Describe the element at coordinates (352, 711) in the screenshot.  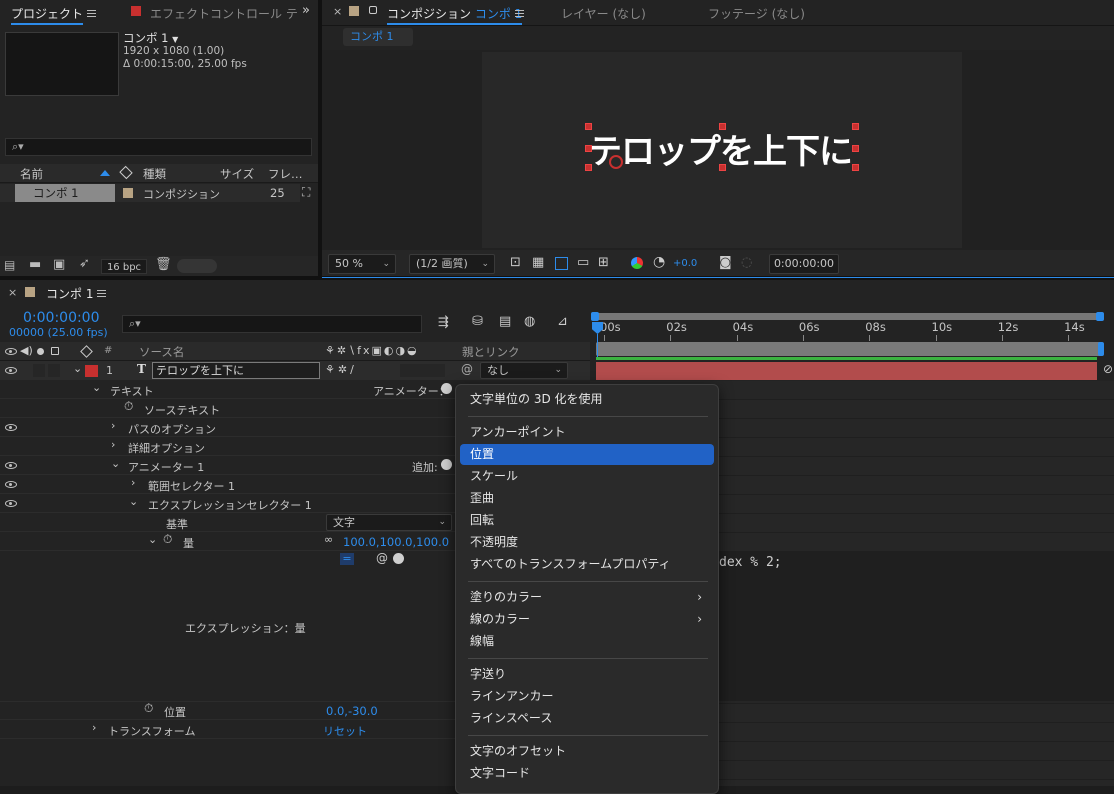
I see `position-value: 0.0,-30.0` at that location.